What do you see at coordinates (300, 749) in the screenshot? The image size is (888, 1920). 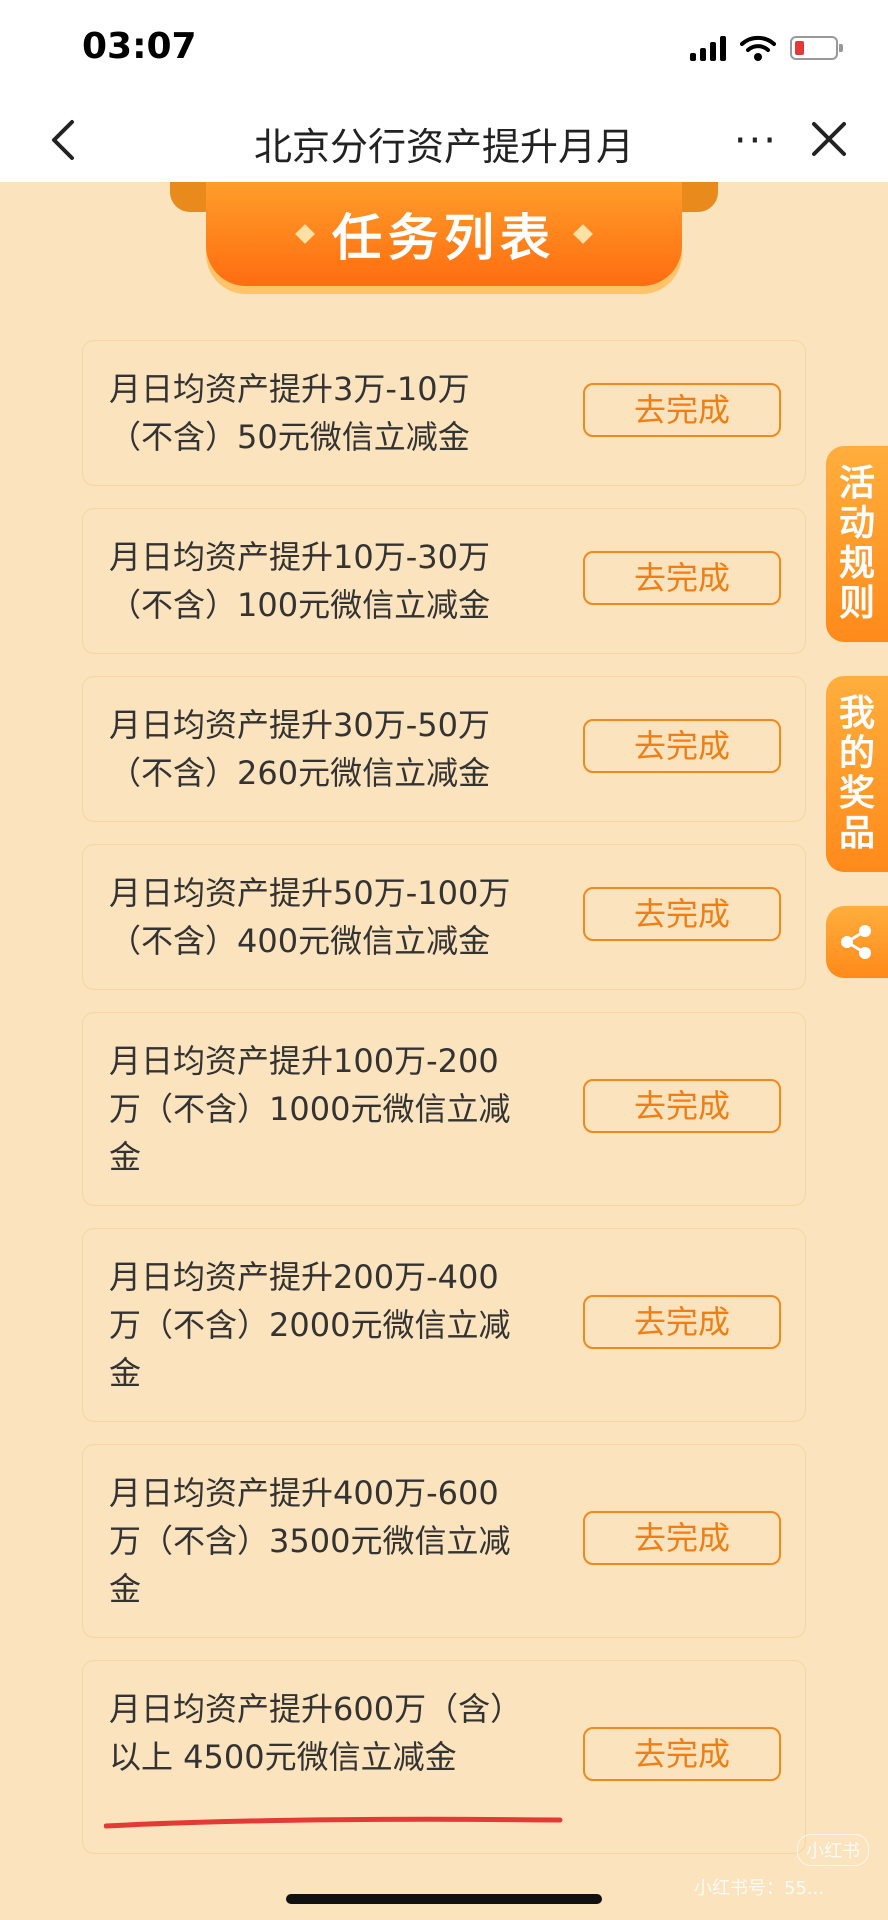 I see `task-text: 月日均资产提升30万-50万（不含）260元微信立减金` at bounding box center [300, 749].